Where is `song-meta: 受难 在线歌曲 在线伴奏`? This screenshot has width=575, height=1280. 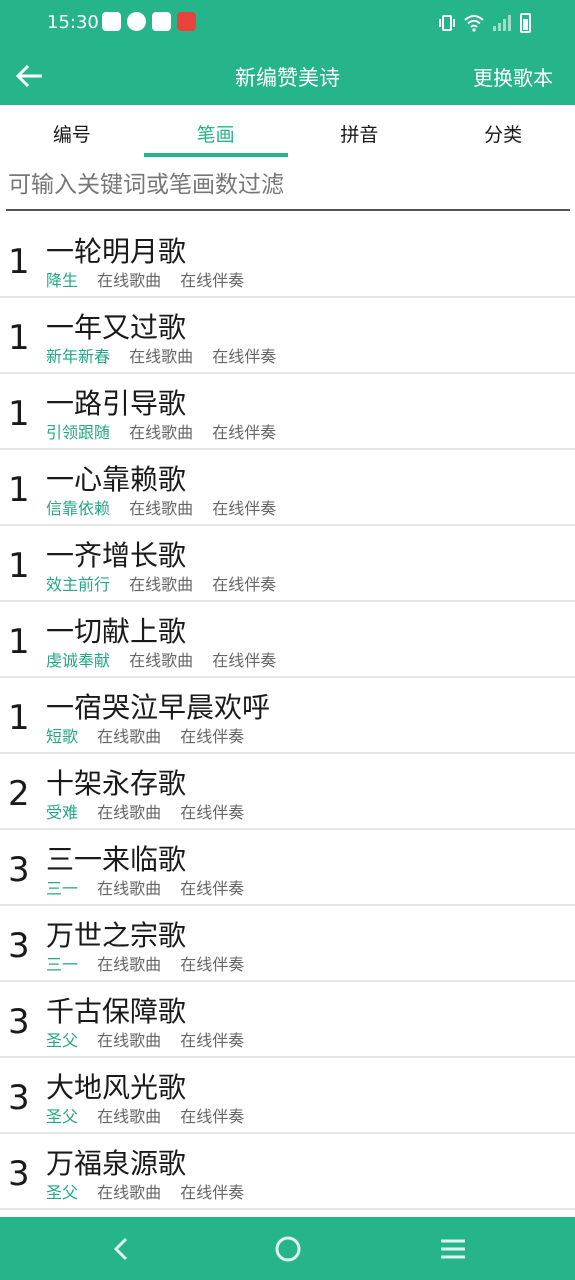
song-meta: 受难 在线歌曲 在线伴奏 is located at coordinates (152, 811).